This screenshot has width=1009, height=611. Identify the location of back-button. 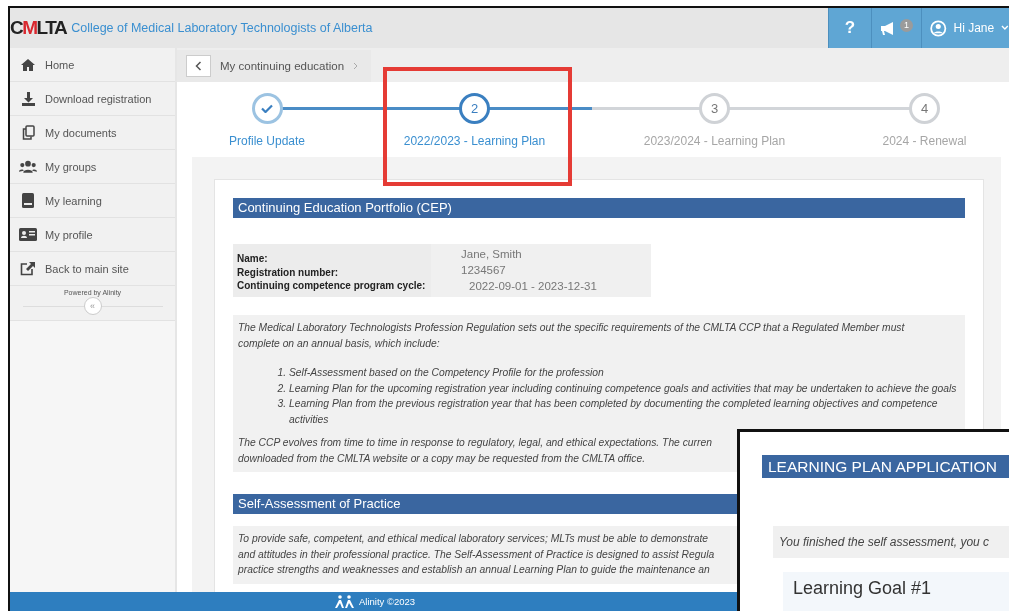
(198, 66).